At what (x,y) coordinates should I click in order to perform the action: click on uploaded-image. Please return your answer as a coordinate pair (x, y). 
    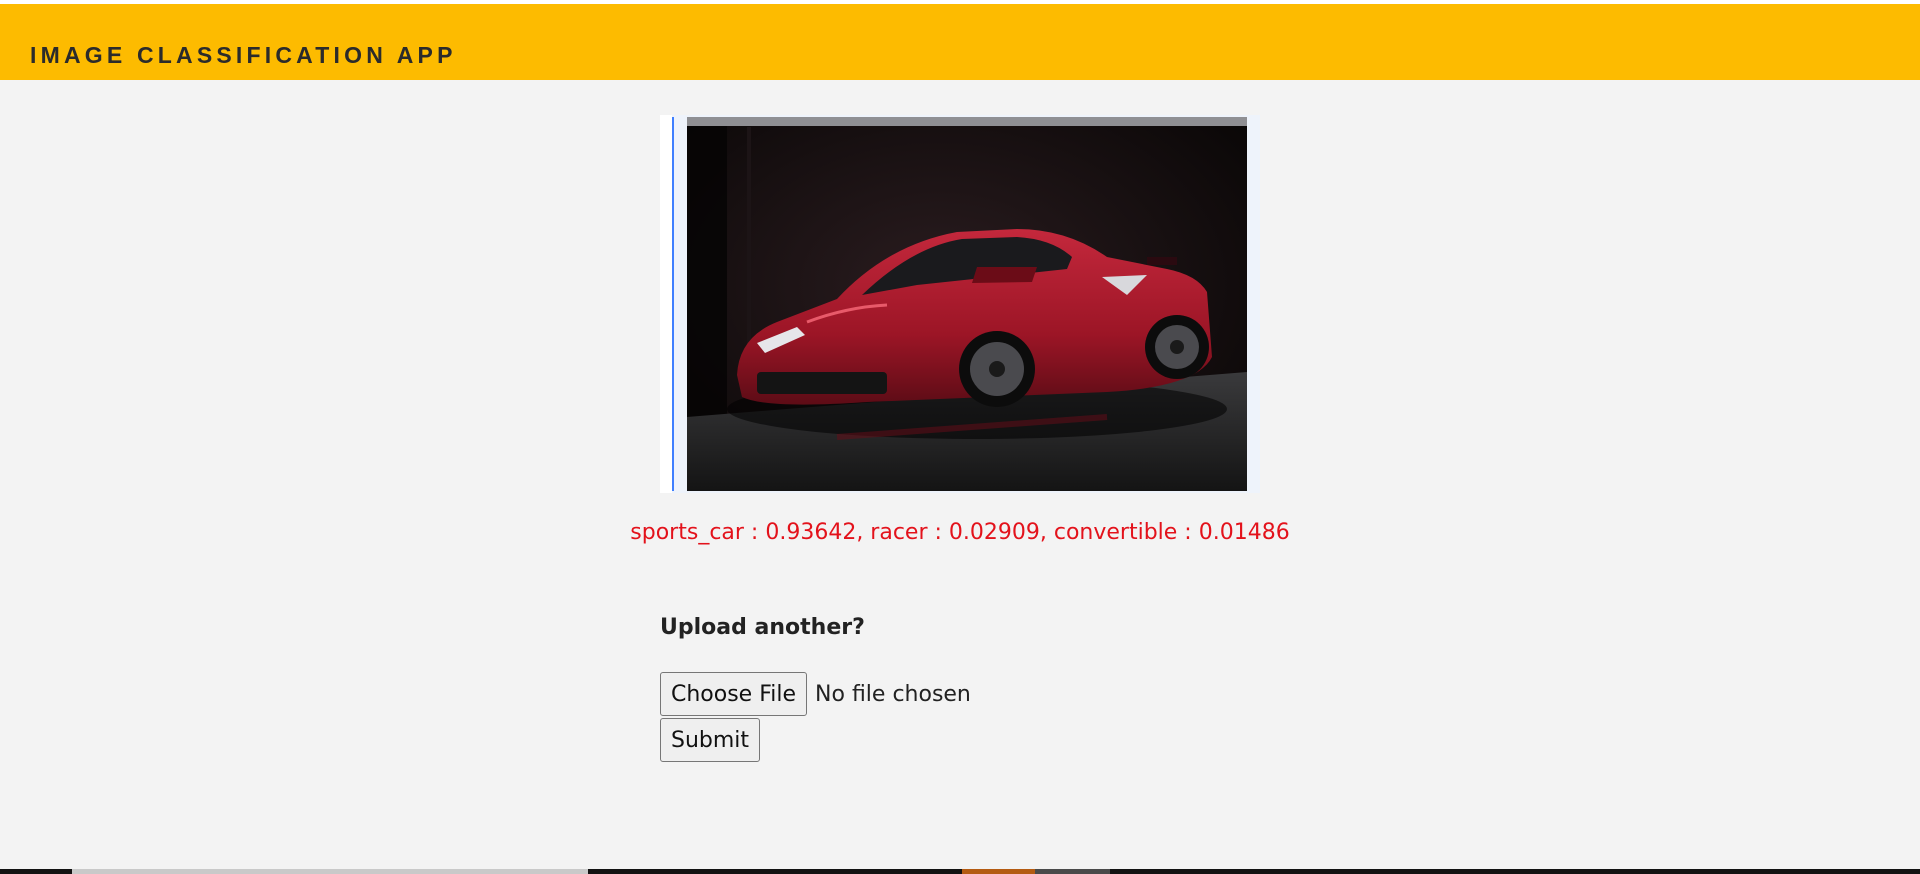
    Looking at the image, I should click on (967, 304).